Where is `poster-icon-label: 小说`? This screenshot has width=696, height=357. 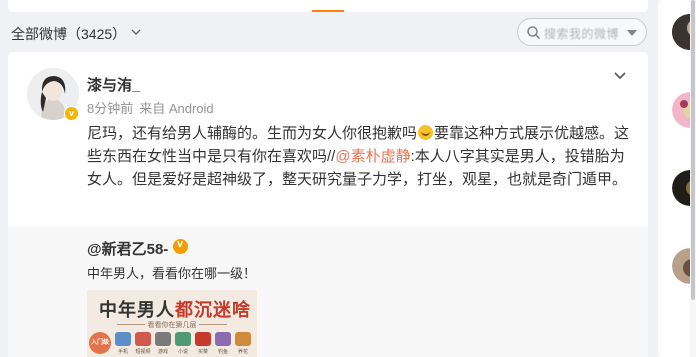 poster-icon-label: 小说 is located at coordinates (182, 352).